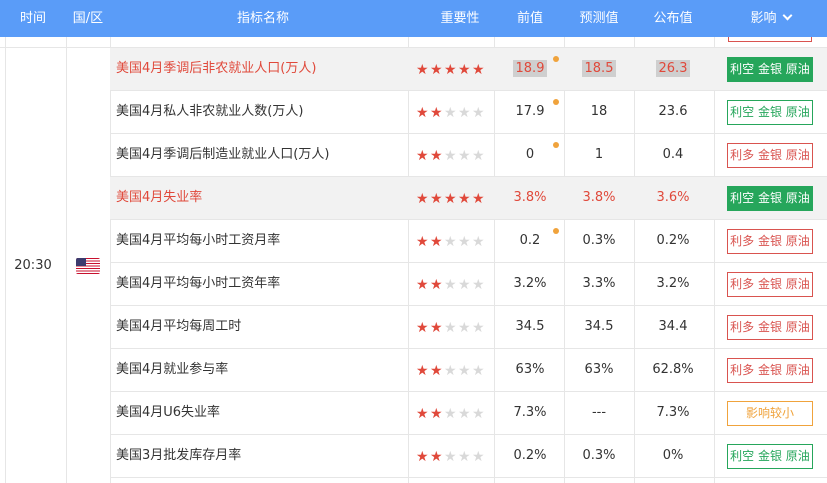  I want to click on table-row: 美国4月平均每小时工资年率 ★ ★ ★ ★ ★ 3.2% 3.3% 3.2% 利多 金银 原油, so click(468, 284).